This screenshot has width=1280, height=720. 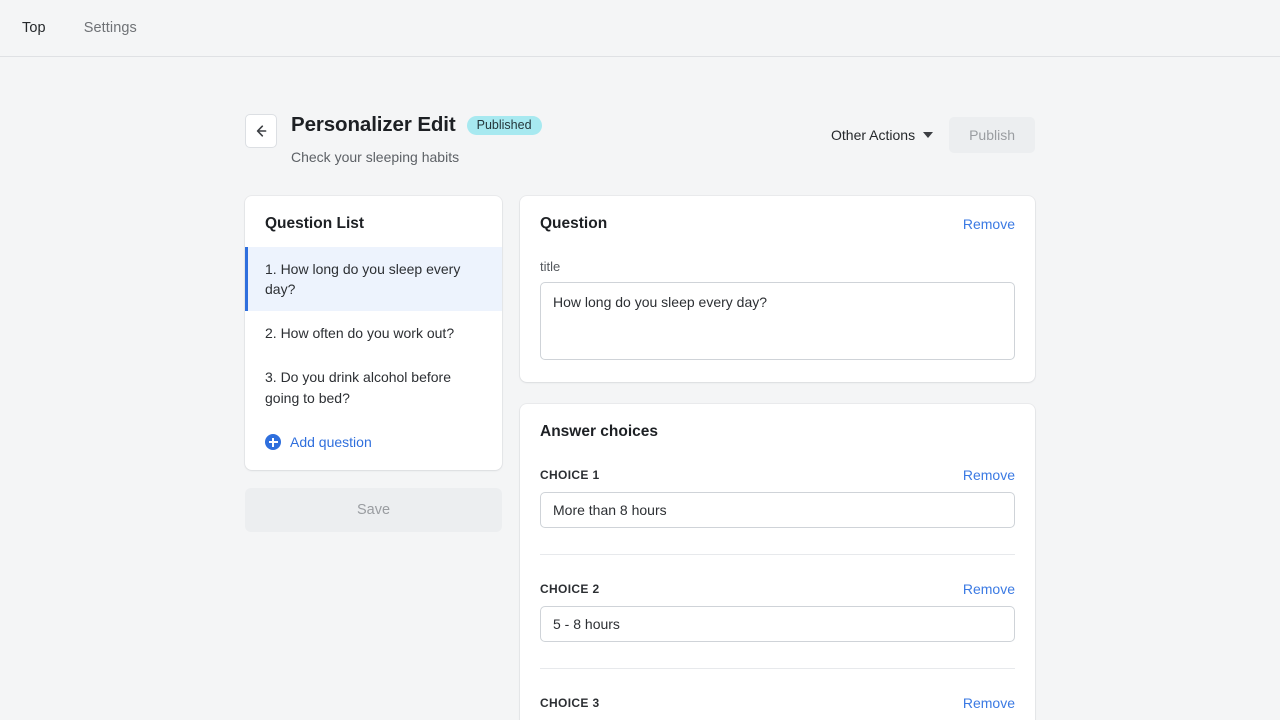 What do you see at coordinates (373, 445) in the screenshot?
I see `add-question-button: Add question` at bounding box center [373, 445].